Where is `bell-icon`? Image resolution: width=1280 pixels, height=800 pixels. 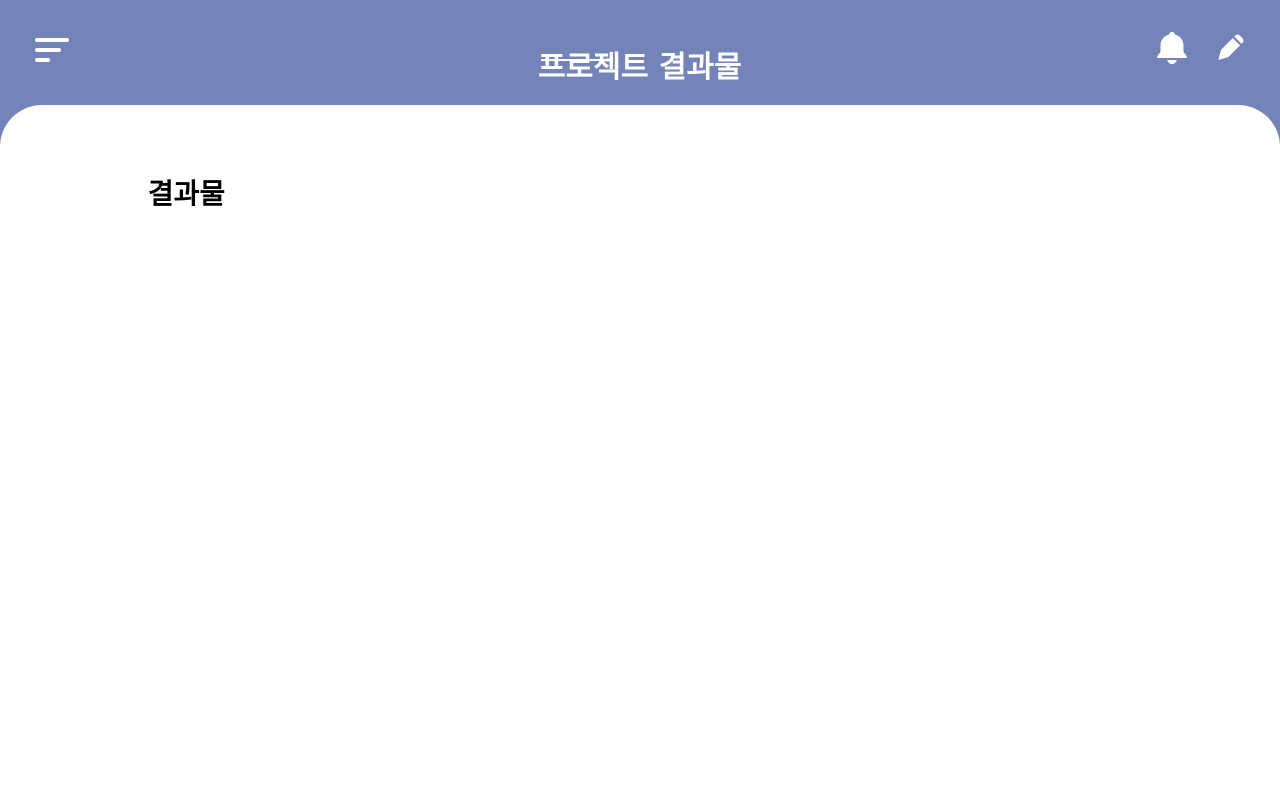
bell-icon is located at coordinates (1172, 50).